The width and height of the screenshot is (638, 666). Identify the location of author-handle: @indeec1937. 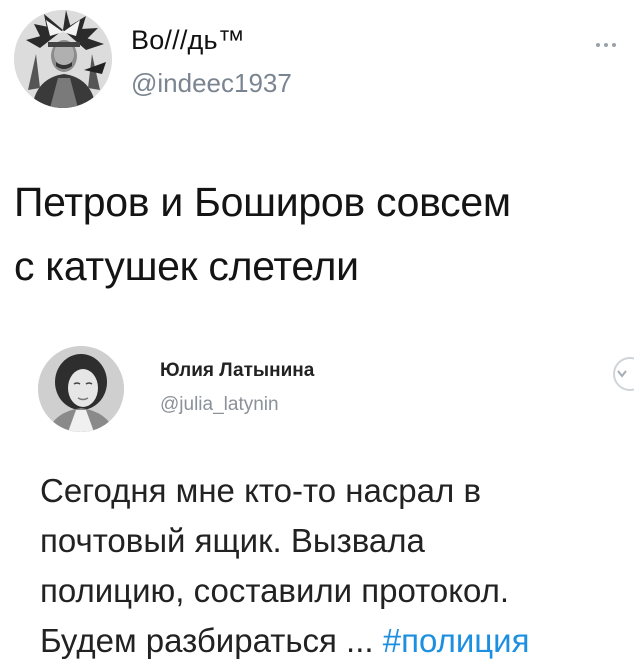
(211, 83).